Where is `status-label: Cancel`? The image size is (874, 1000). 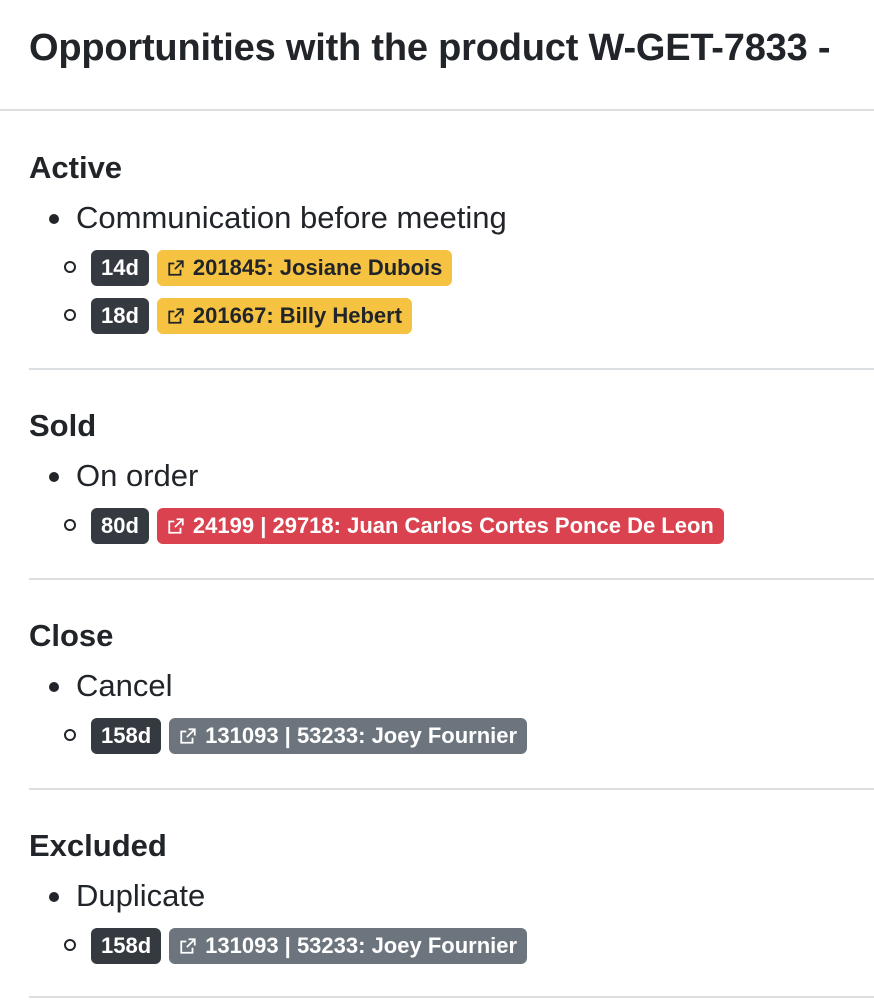 status-label: Cancel is located at coordinates (124, 685).